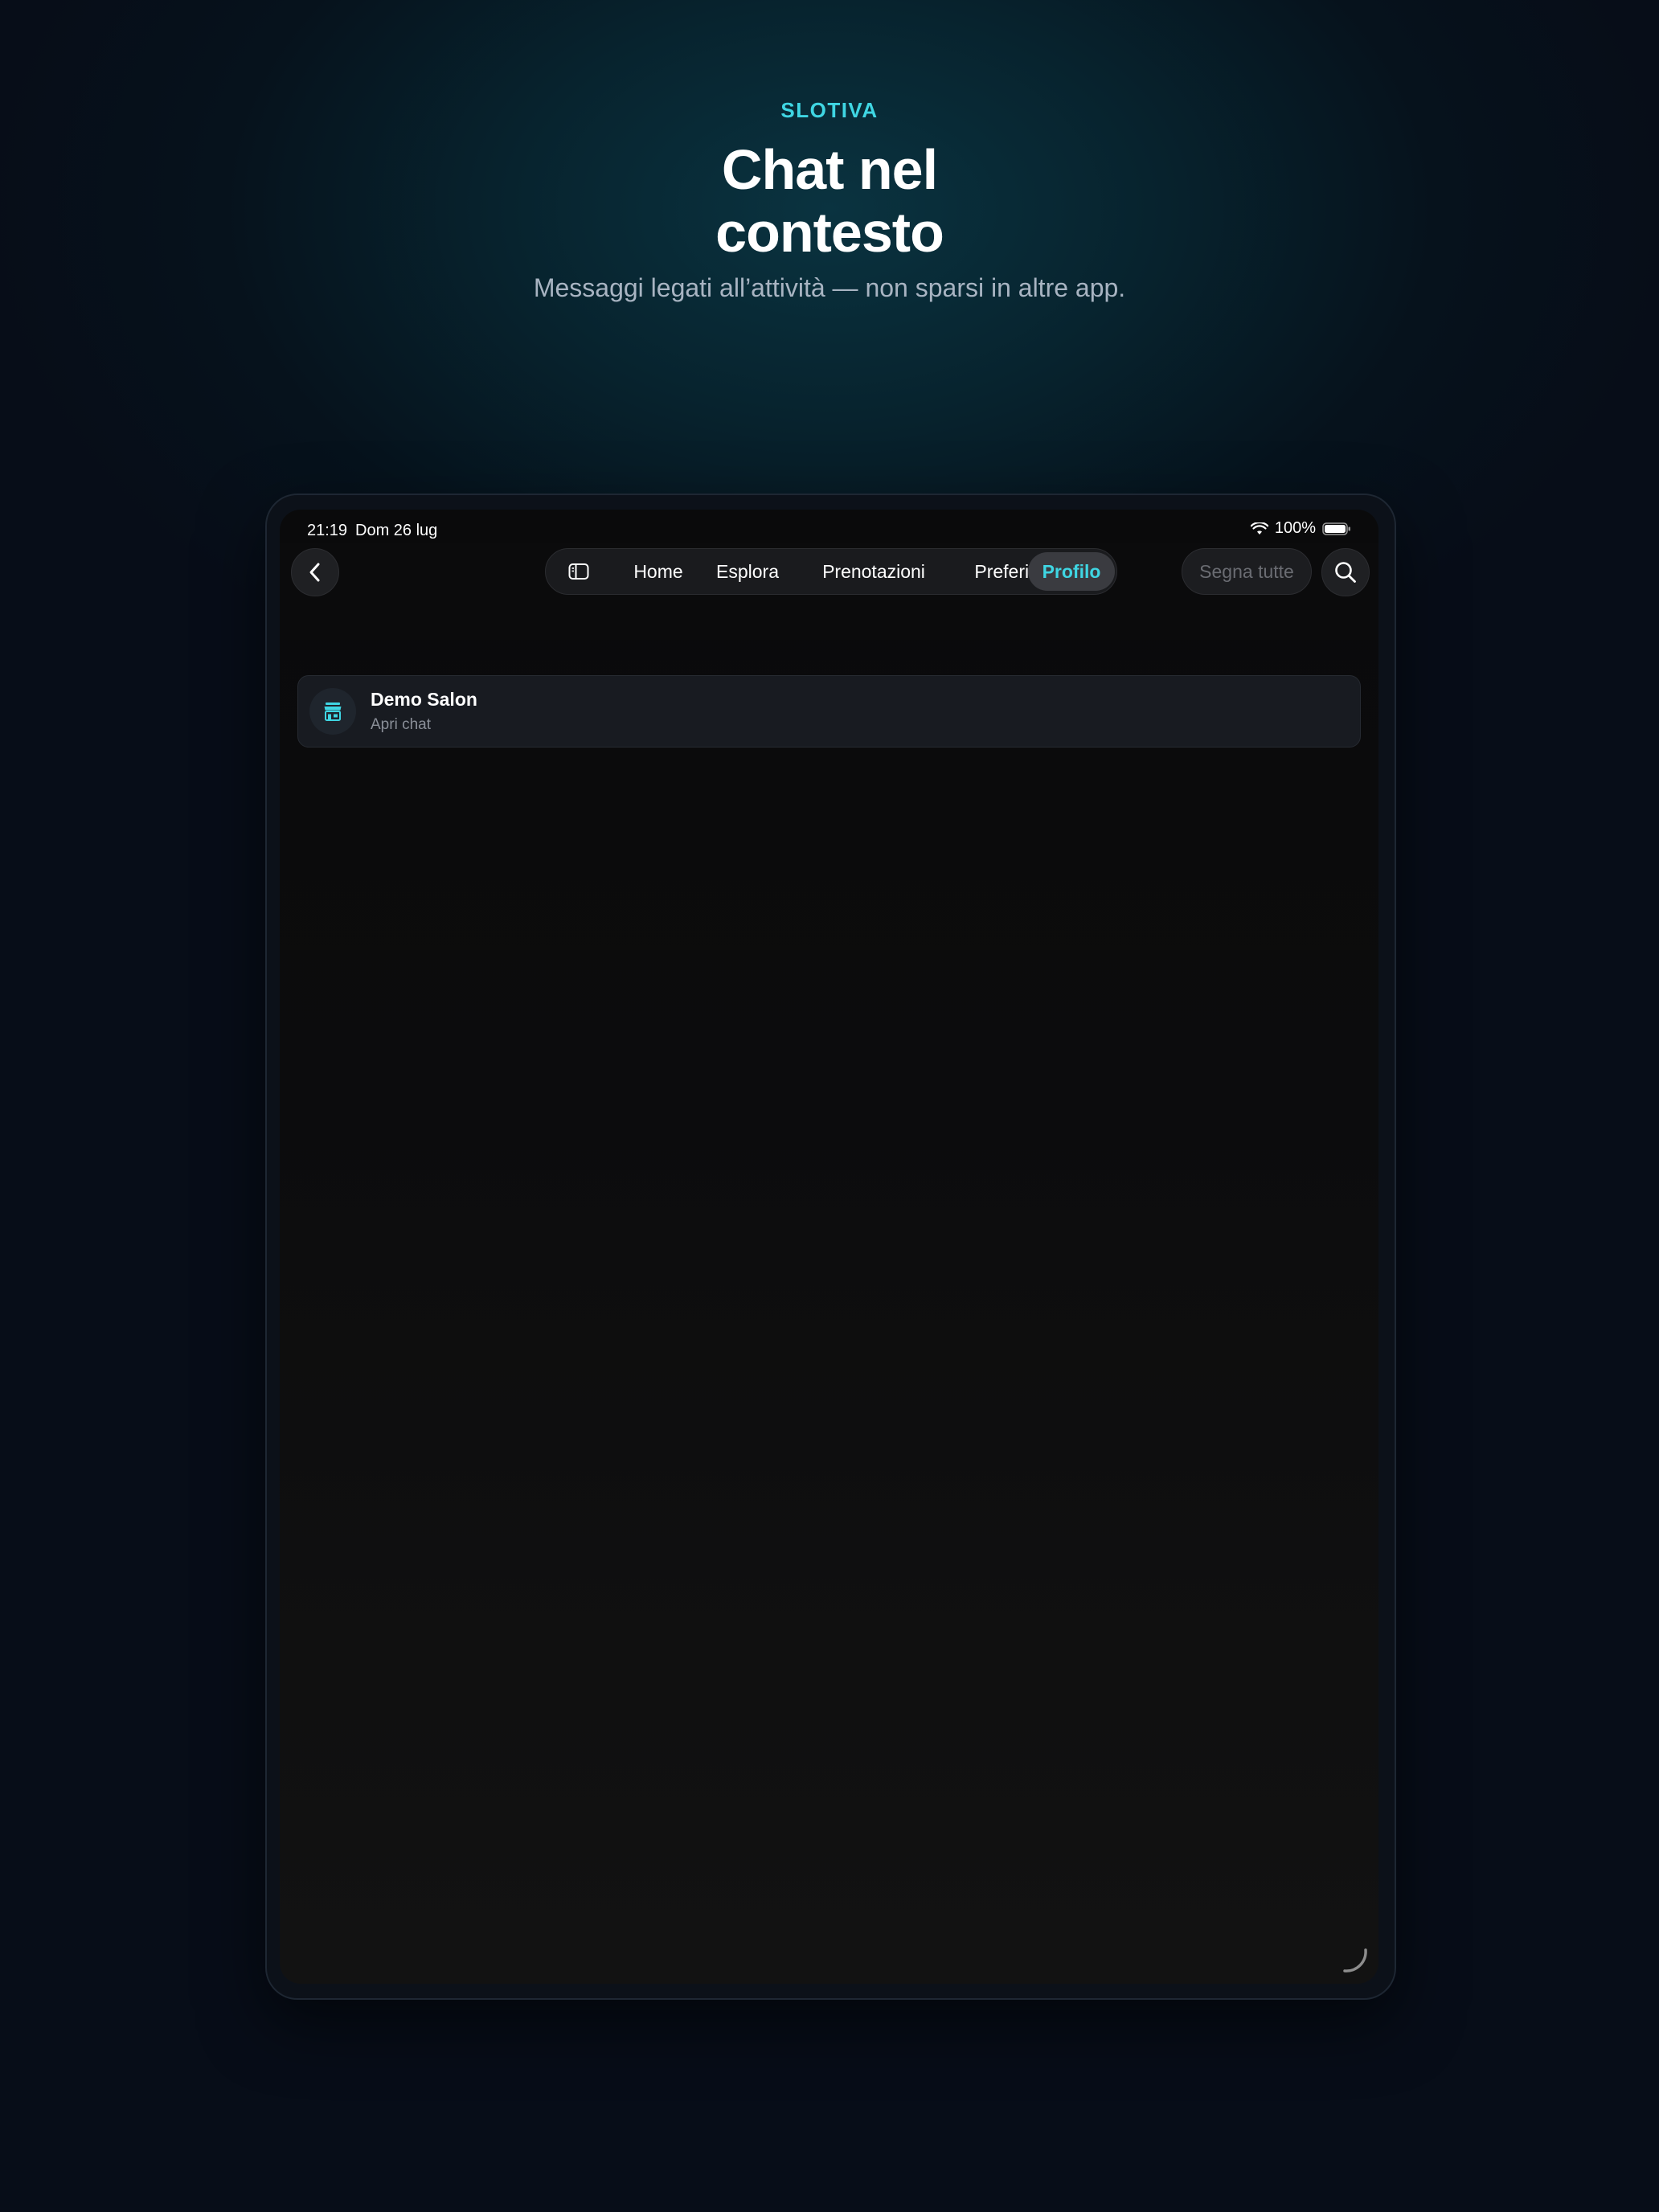  I want to click on sidebar-toggle-icon, so click(578, 571).